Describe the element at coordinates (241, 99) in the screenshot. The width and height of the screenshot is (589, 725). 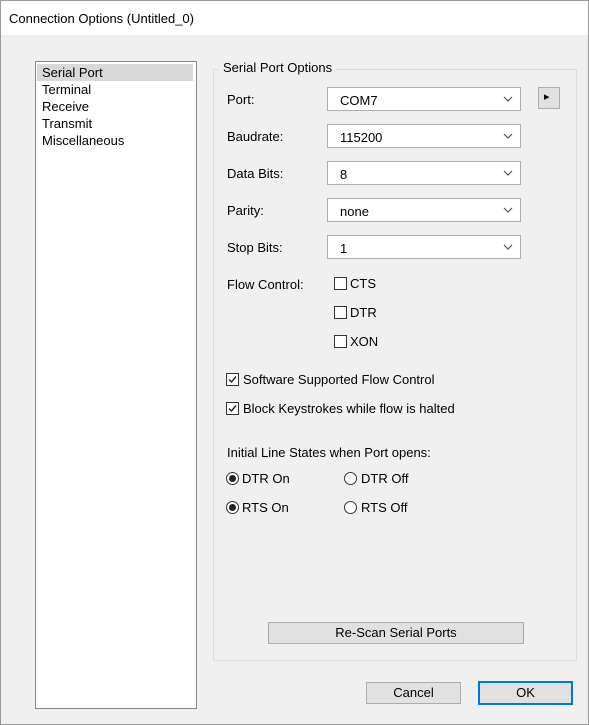
I see `port-label: Port:` at that location.